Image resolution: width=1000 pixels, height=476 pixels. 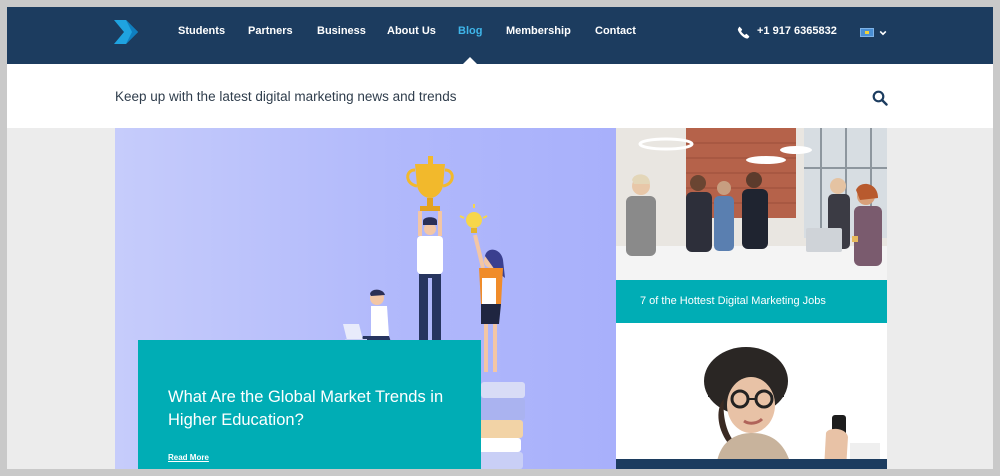 What do you see at coordinates (126, 32) in the screenshot?
I see `brand-logo-icon` at bounding box center [126, 32].